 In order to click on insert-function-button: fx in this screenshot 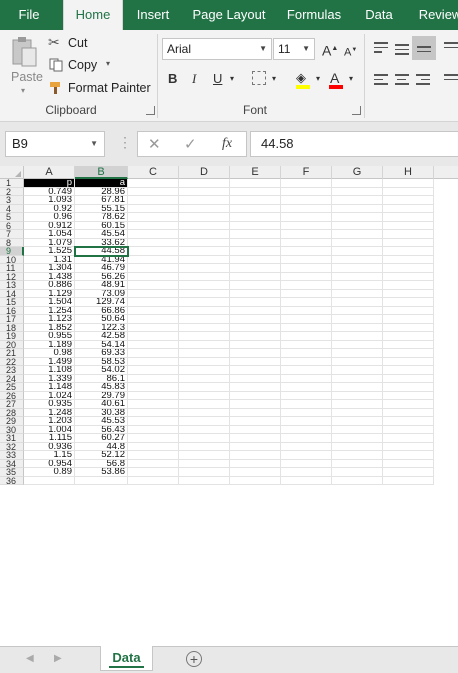, I will do `click(227, 144)`.